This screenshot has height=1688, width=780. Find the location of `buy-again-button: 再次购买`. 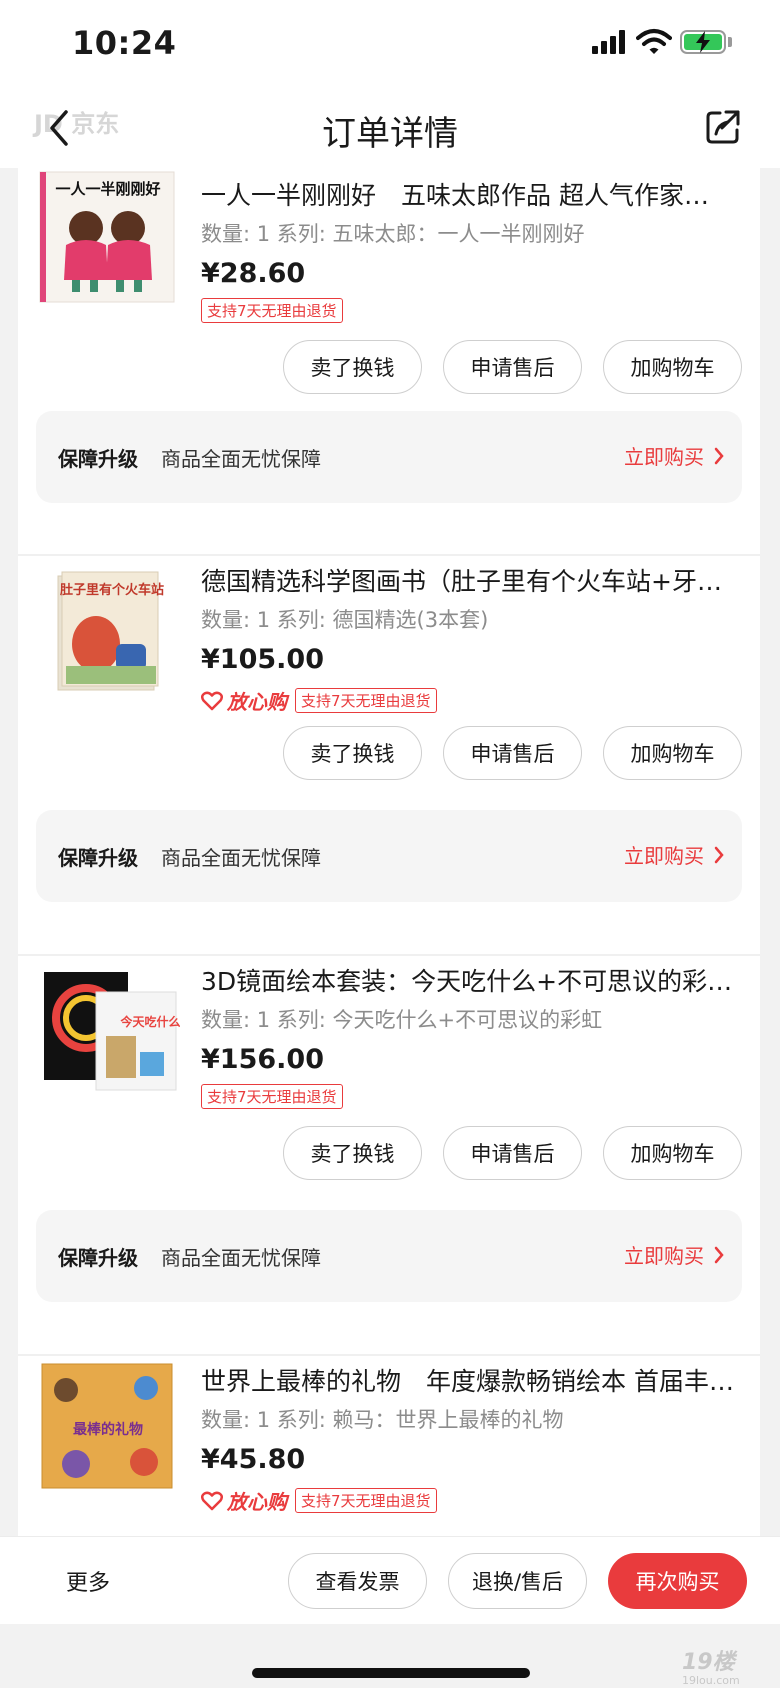

buy-again-button: 再次购买 is located at coordinates (677, 1581).